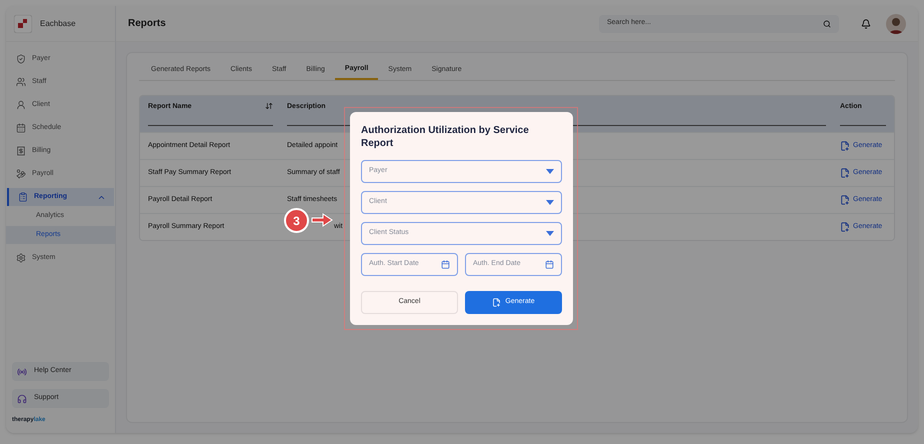 This screenshot has width=924, height=444. I want to click on sort-icon, so click(269, 106).